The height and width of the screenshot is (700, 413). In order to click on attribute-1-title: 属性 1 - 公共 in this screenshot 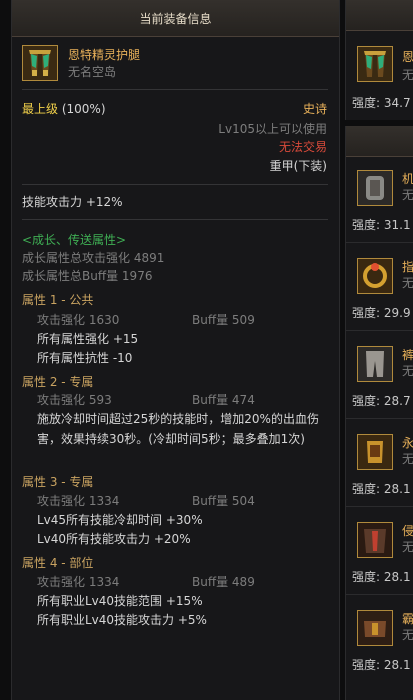, I will do `click(58, 300)`.